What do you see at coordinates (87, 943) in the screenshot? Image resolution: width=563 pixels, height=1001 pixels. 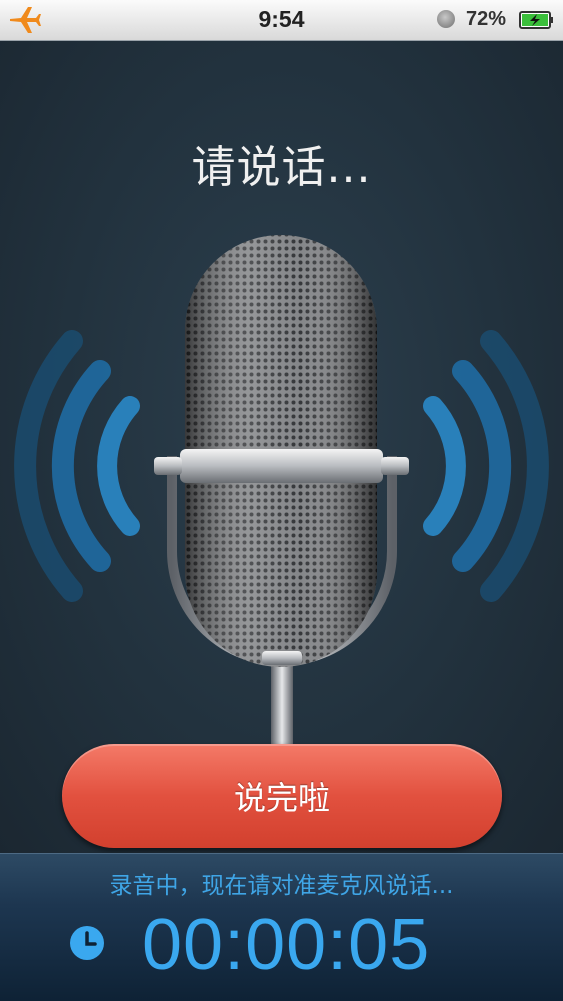 I see `clock-icon` at bounding box center [87, 943].